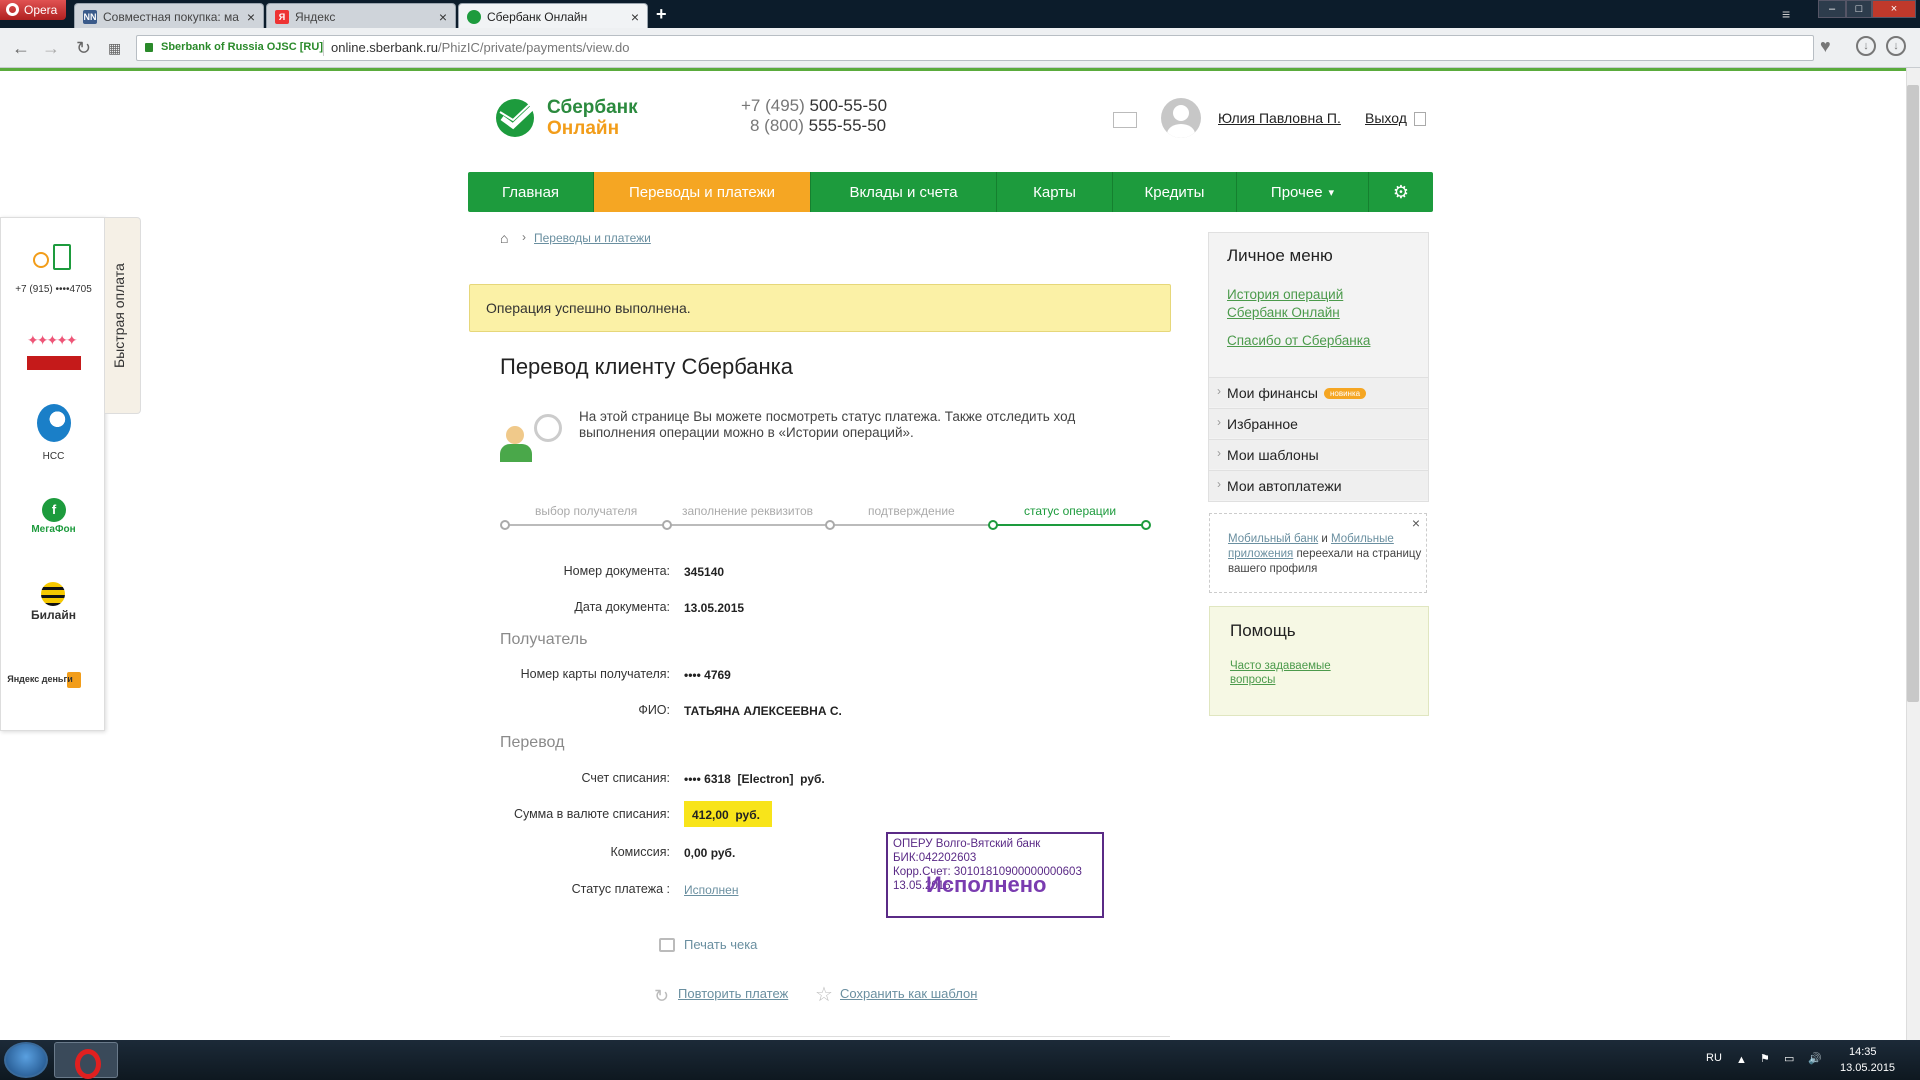 This screenshot has height=1080, width=1920. Describe the element at coordinates (1146, 525) in the screenshot. I see `step-dot-end` at that location.